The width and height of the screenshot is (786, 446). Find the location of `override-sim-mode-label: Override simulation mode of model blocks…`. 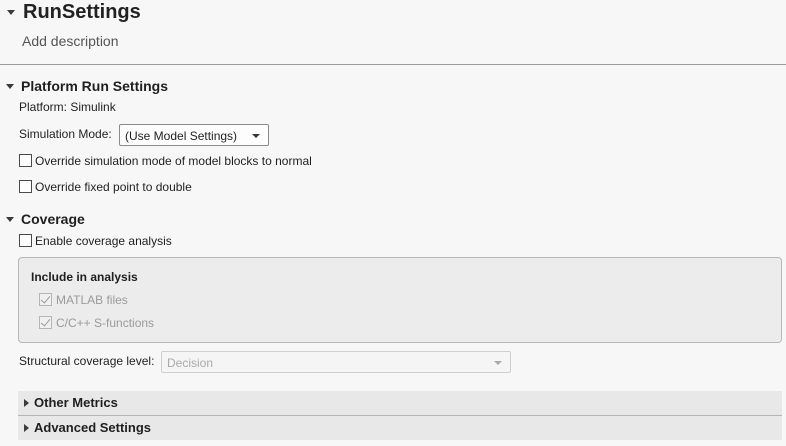

override-sim-mode-label: Override simulation mode of model blocks… is located at coordinates (173, 161).